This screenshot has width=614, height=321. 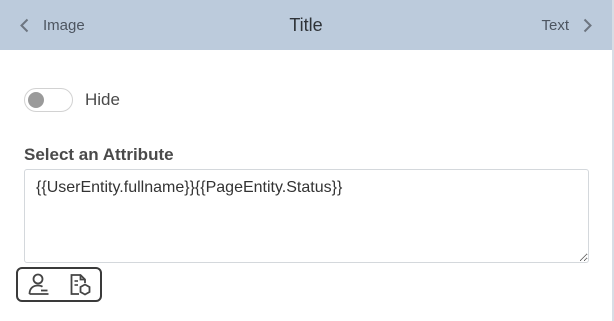 I want to click on page-entity-button, so click(x=80, y=285).